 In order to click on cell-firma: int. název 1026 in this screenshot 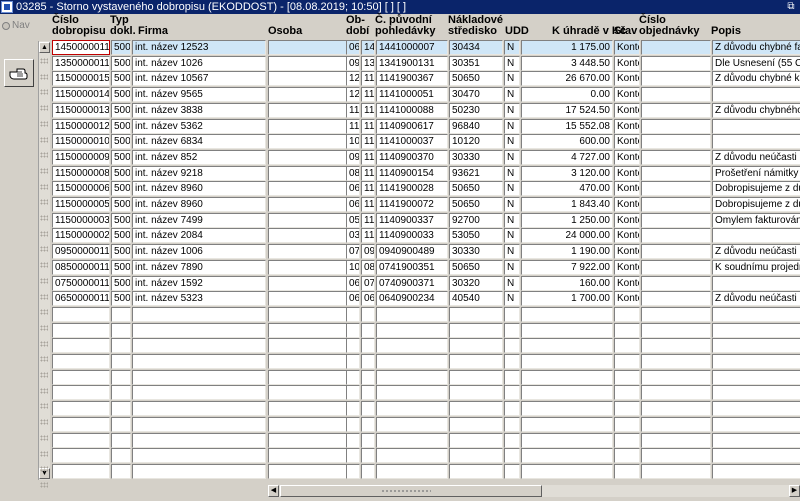, I will do `click(199, 63)`.